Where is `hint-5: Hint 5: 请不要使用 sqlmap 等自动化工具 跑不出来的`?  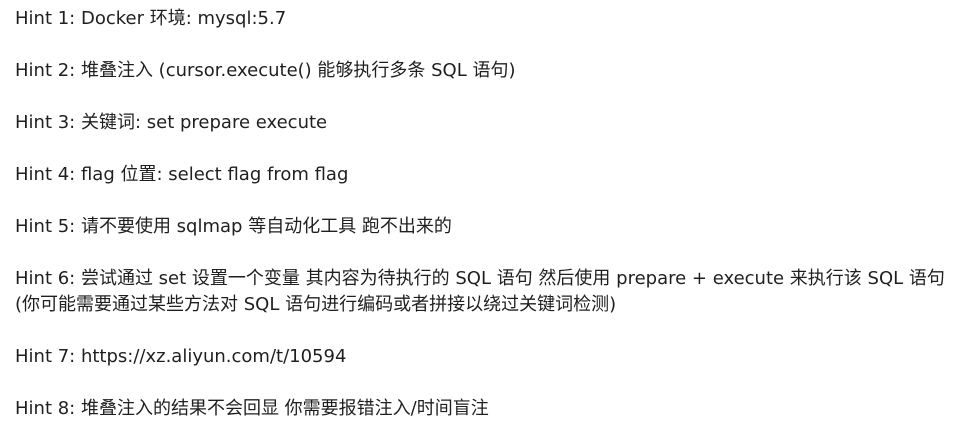
hint-5: Hint 5: 请不要使用 sqlmap 等自动化工具 跑不出来的 is located at coordinates (233, 226).